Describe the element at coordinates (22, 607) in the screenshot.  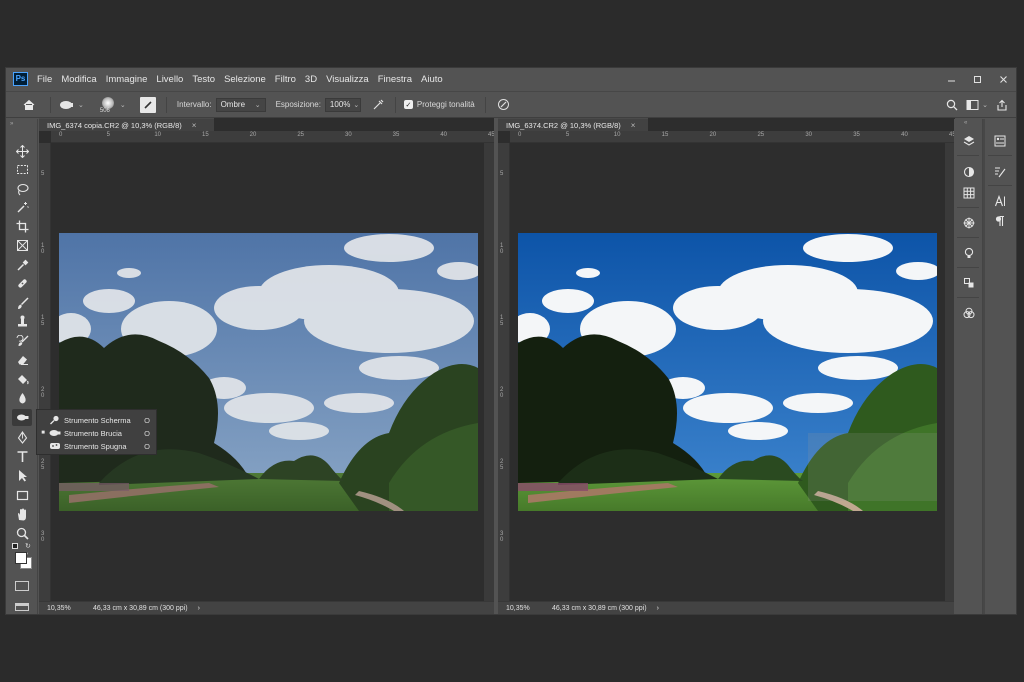
I see `screen-mode-icon` at that location.